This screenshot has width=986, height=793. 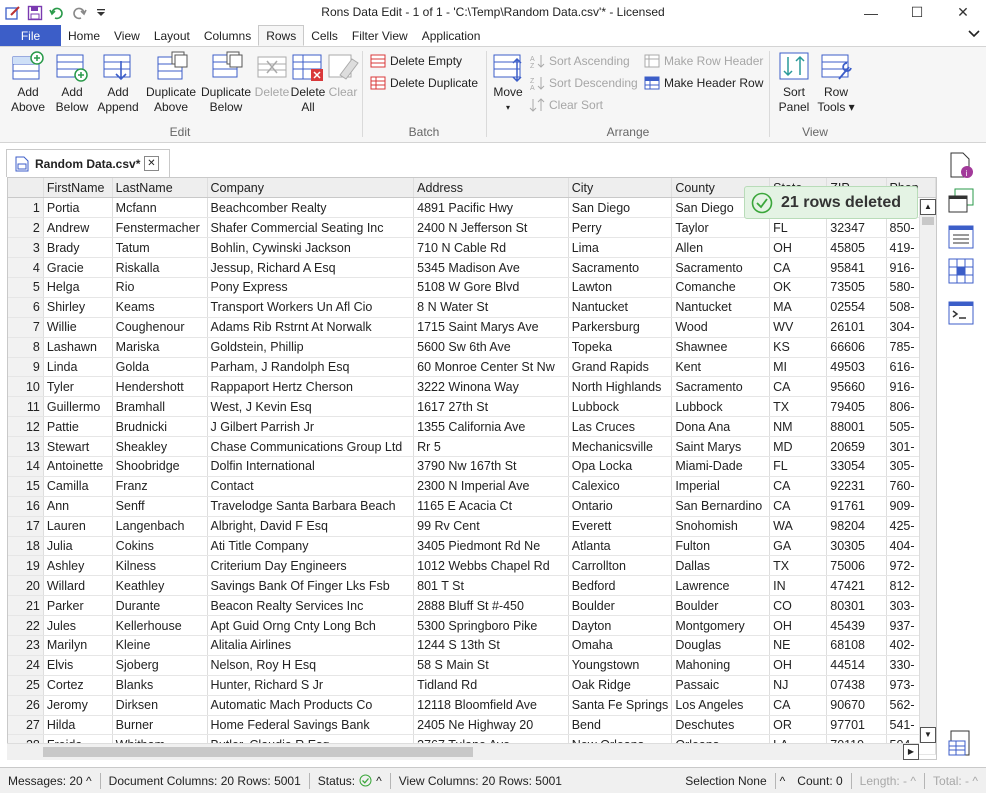 What do you see at coordinates (856, 267) in the screenshot?
I see `grid-cell: 95841` at bounding box center [856, 267].